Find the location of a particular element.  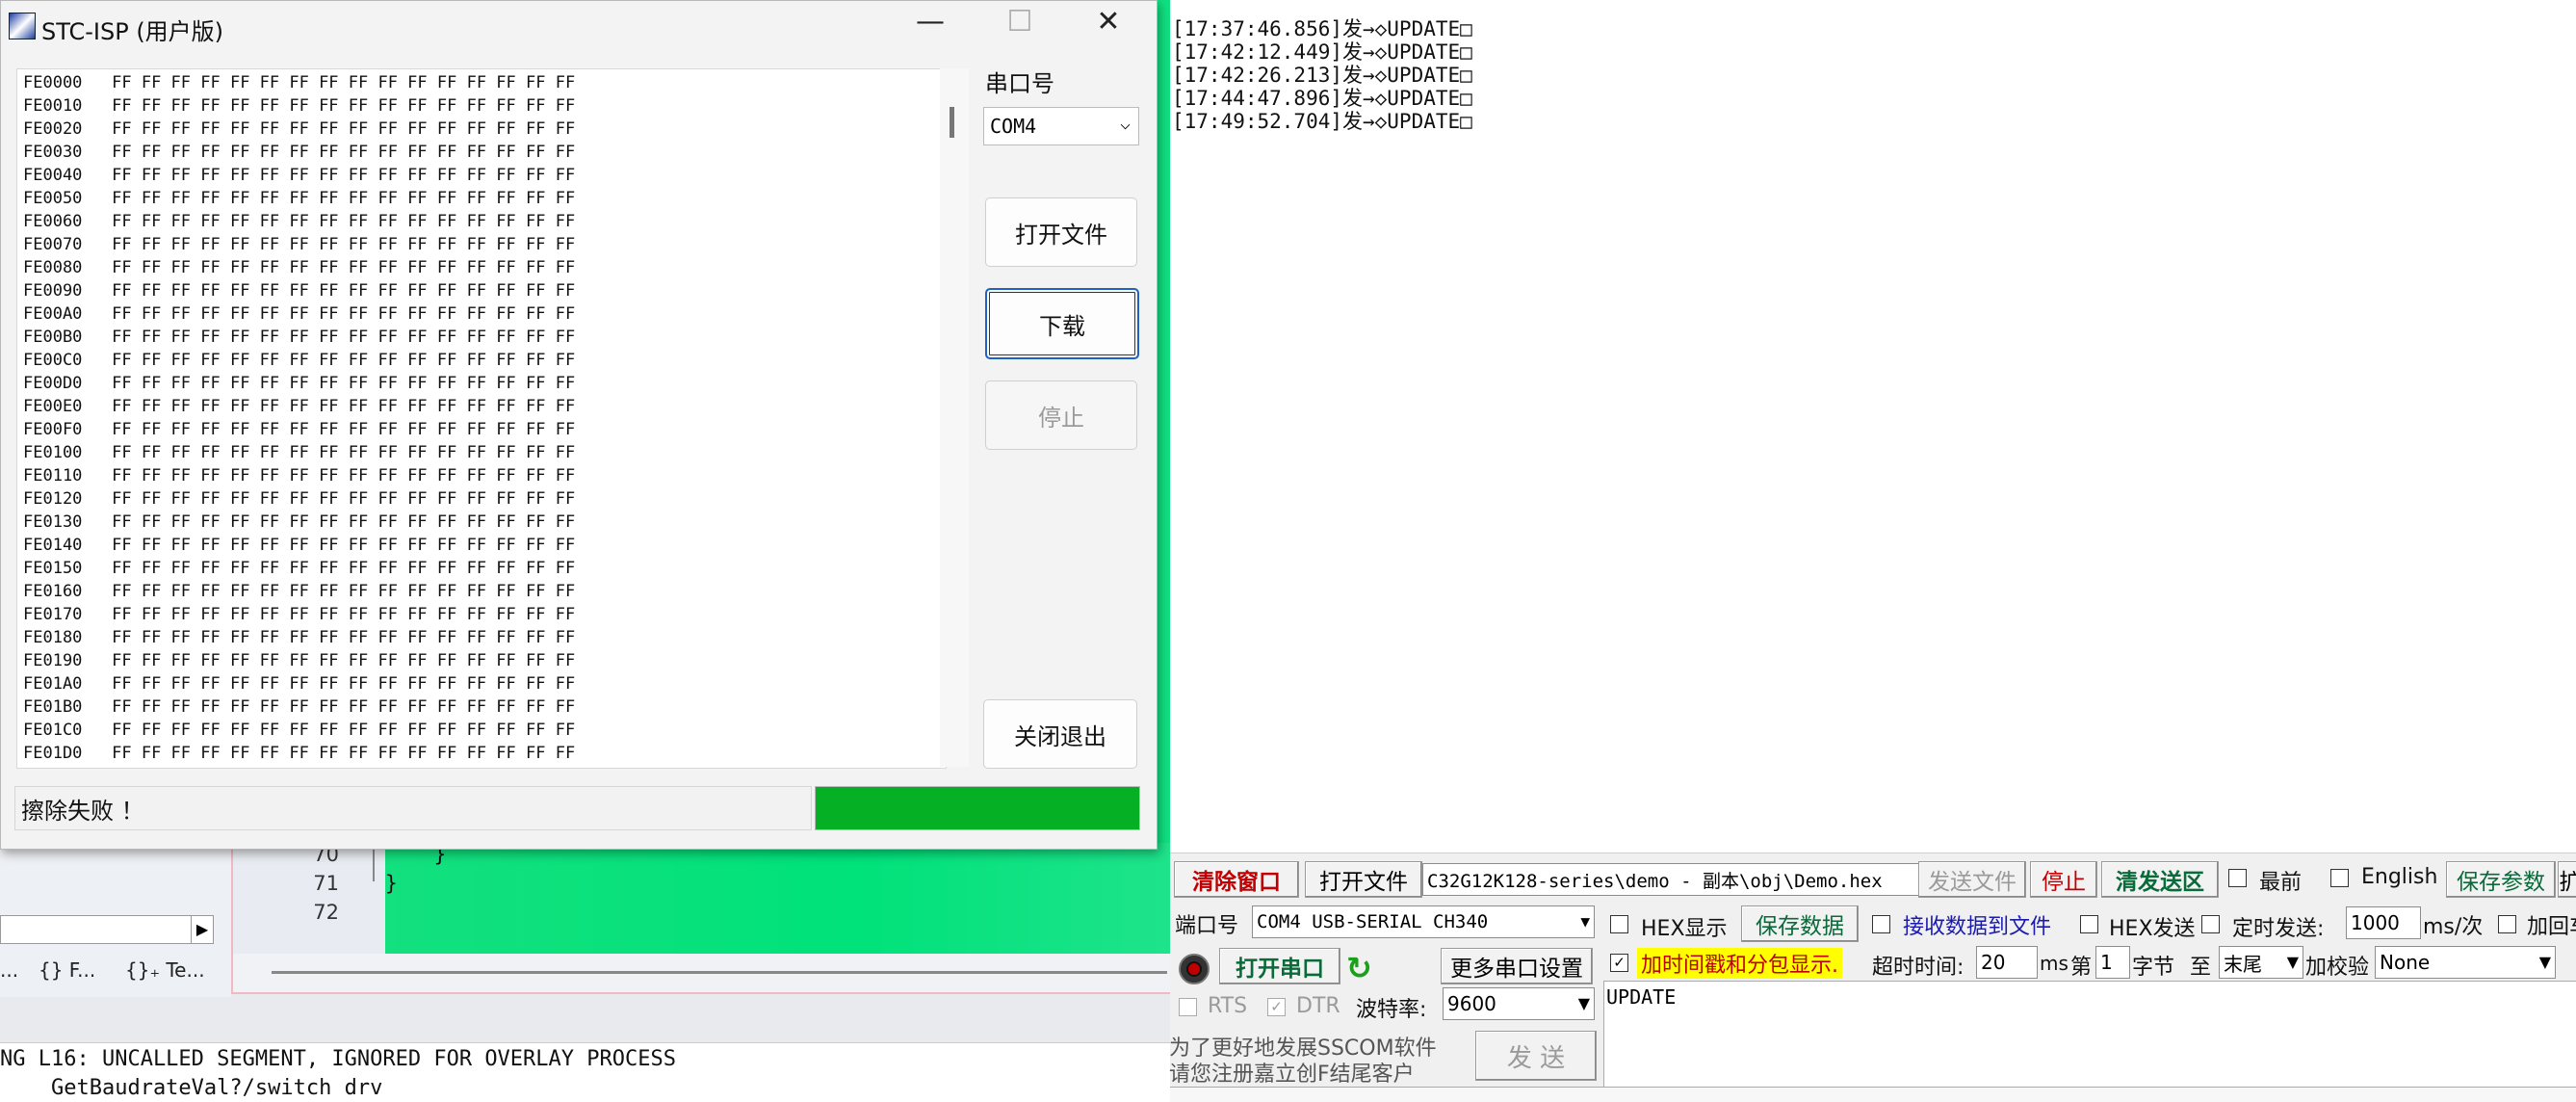

checksum-select: None ▼ is located at coordinates (2465, 963).